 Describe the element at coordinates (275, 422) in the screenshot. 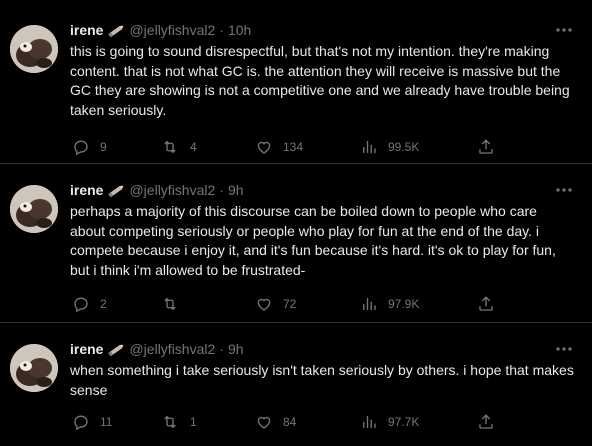

I see `like-button: 84` at that location.